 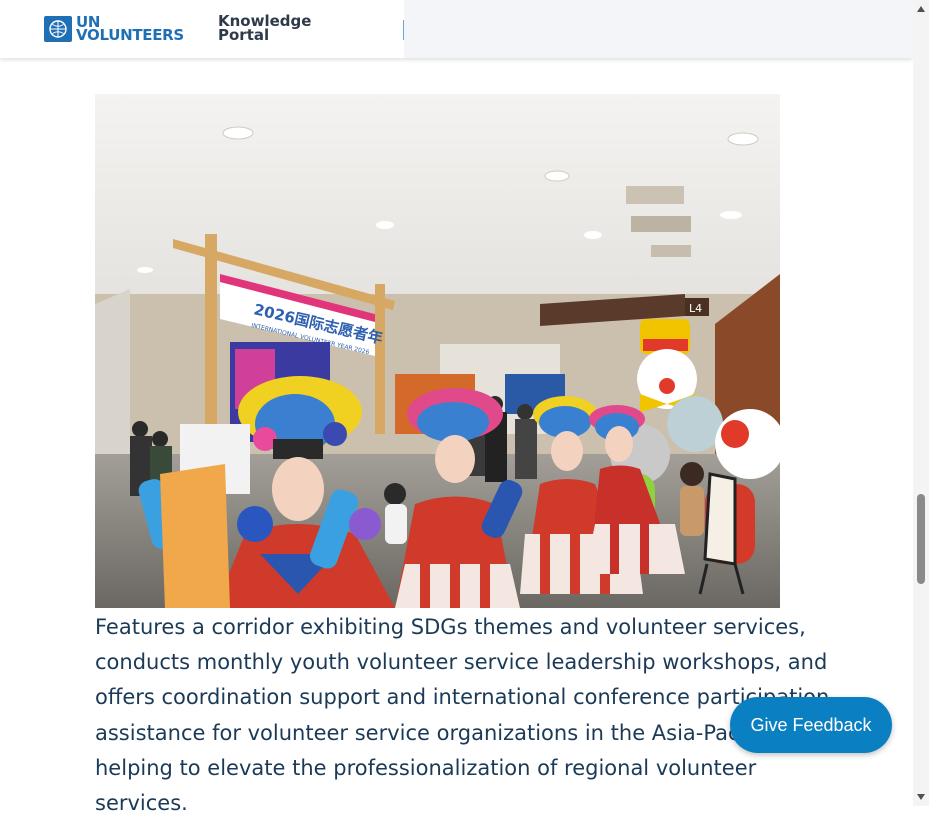 What do you see at coordinates (244, 35) in the screenshot?
I see `portal-line-portal: Portal` at bounding box center [244, 35].